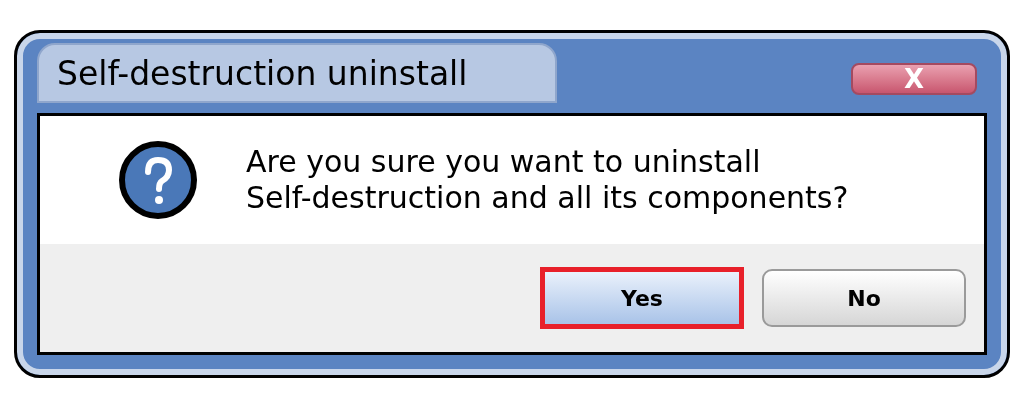 This screenshot has width=1024, height=409. I want to click on question-icon, so click(158, 180).